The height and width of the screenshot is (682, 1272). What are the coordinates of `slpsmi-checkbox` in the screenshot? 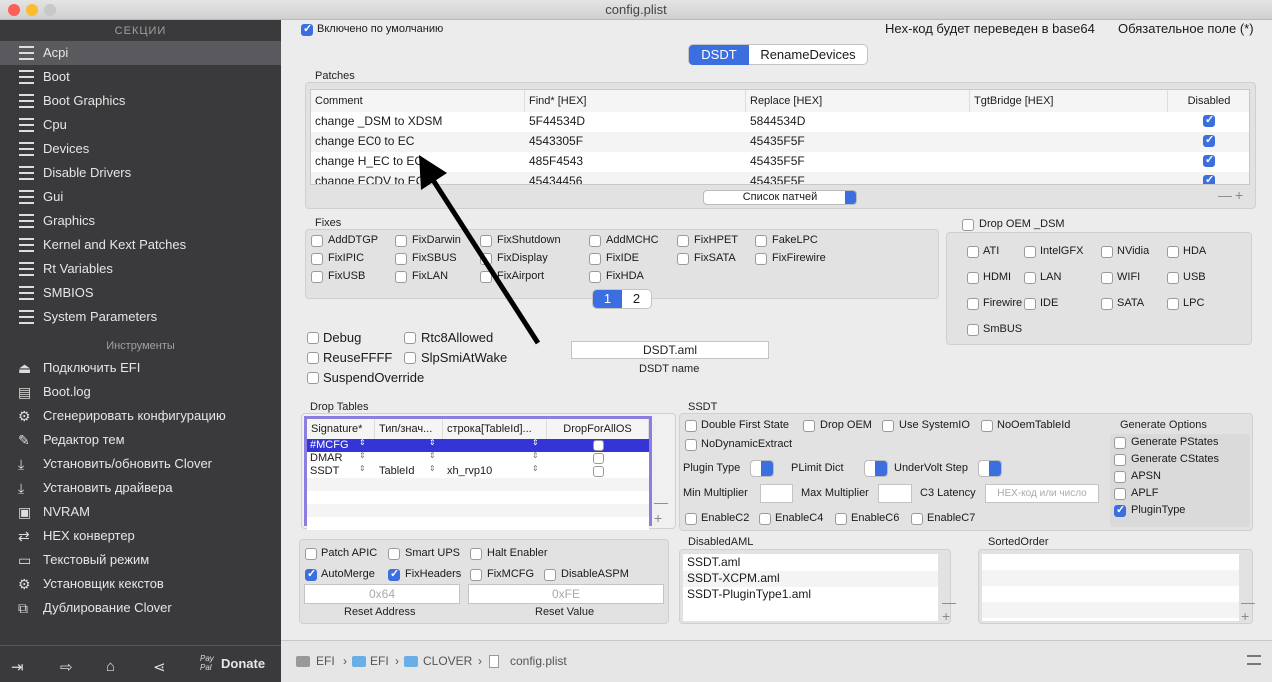 It's located at (410, 358).